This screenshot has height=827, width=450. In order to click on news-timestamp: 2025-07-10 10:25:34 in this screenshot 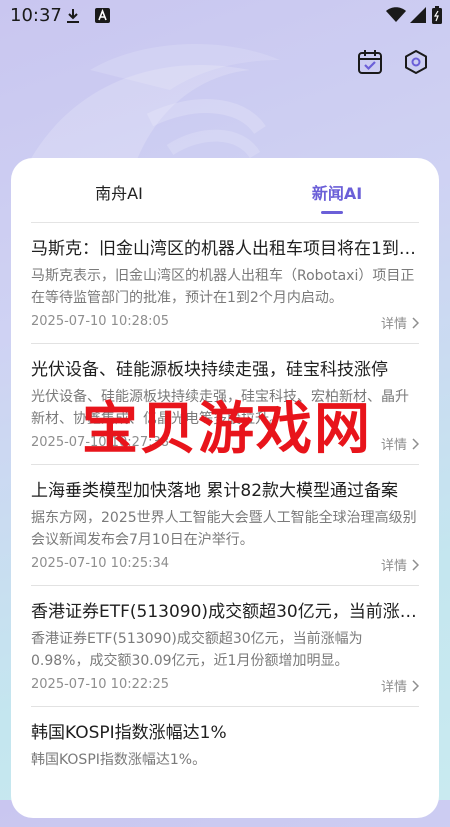, I will do `click(100, 563)`.